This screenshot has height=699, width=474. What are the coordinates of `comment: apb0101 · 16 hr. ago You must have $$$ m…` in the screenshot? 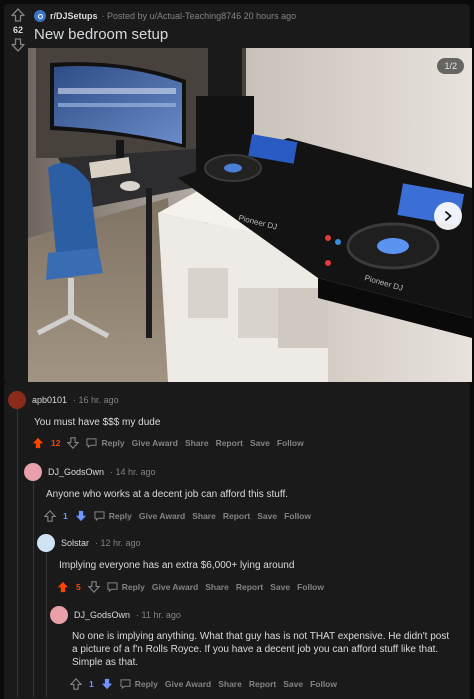 It's located at (238, 420).